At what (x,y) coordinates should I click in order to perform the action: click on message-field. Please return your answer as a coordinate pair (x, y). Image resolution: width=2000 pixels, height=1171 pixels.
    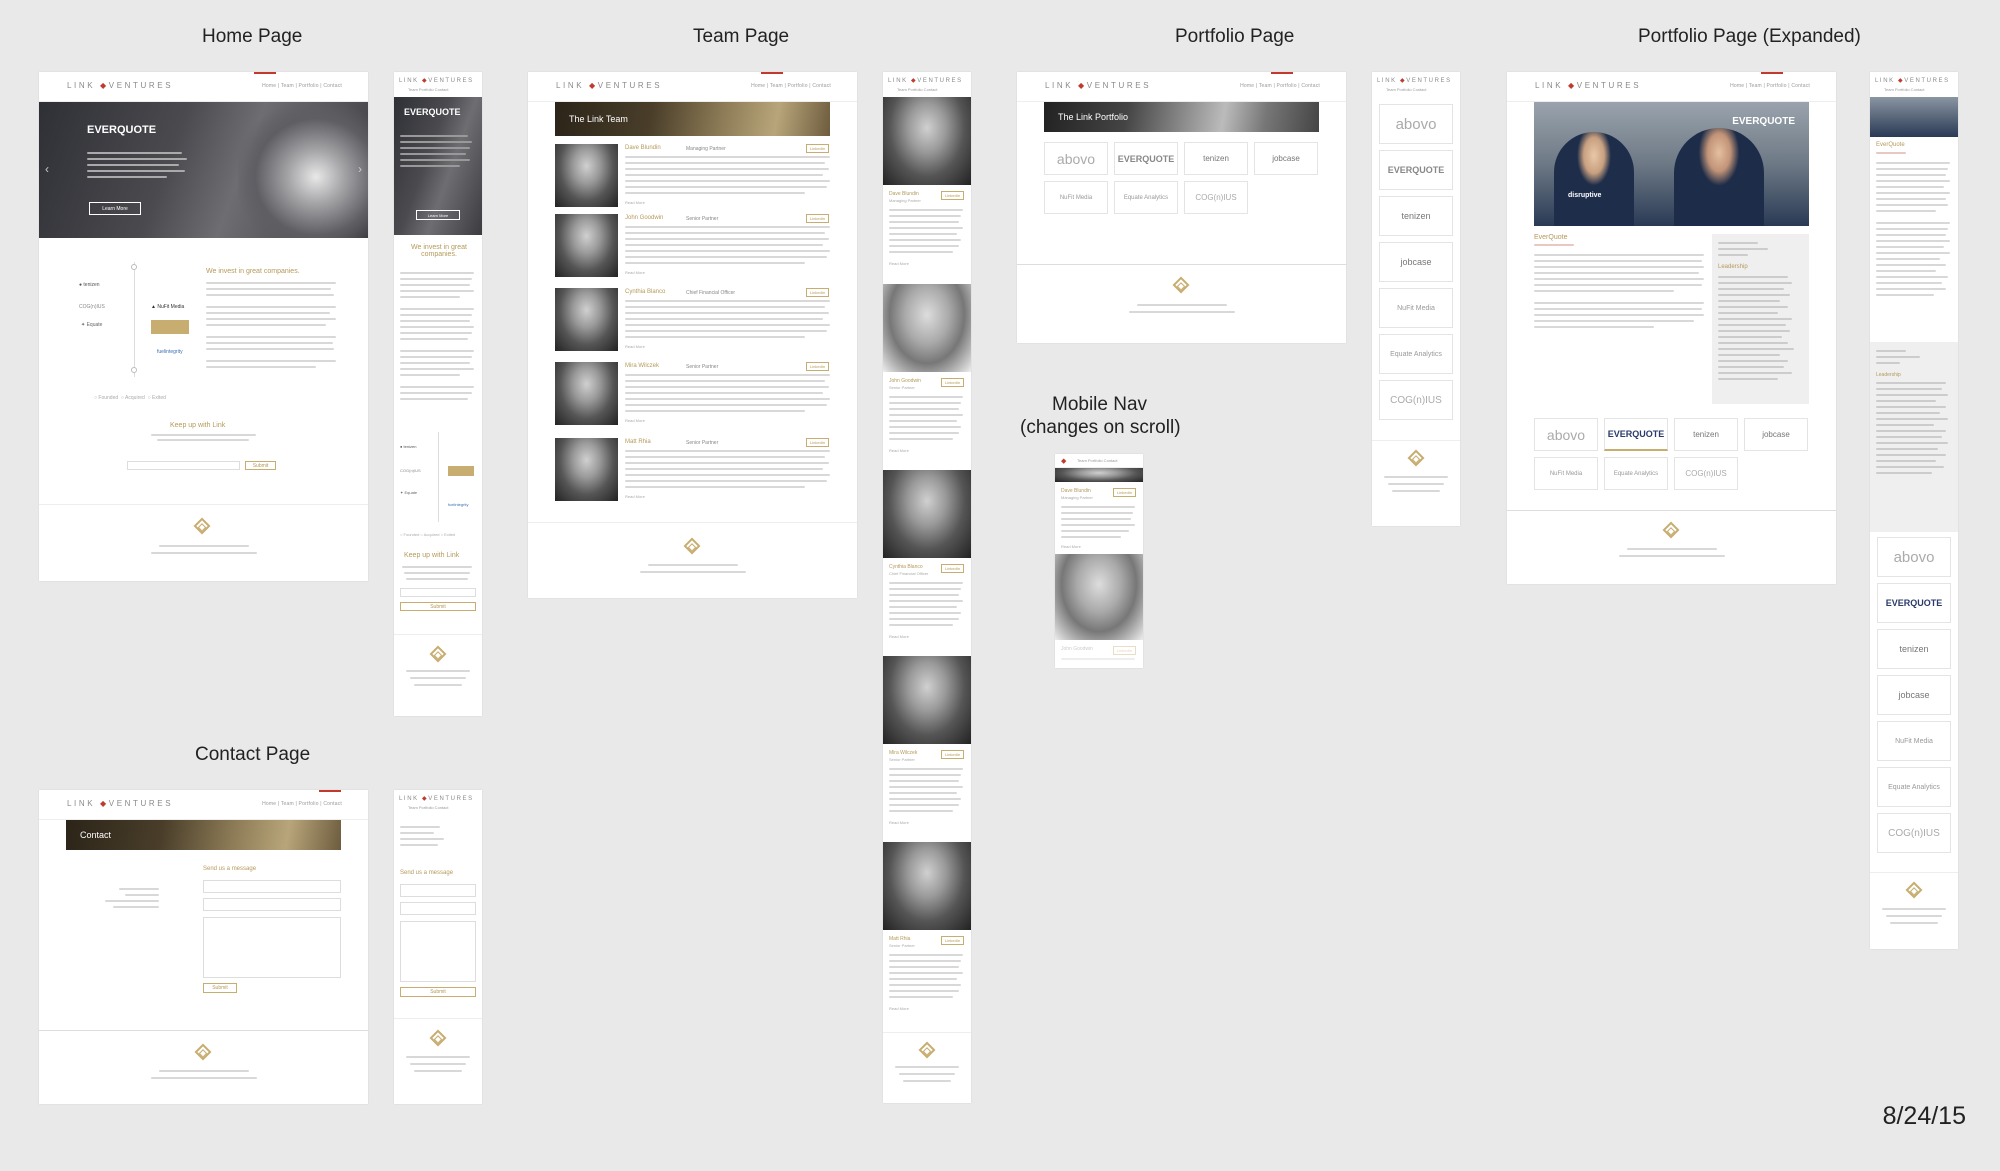
    Looking at the image, I should click on (272, 947).